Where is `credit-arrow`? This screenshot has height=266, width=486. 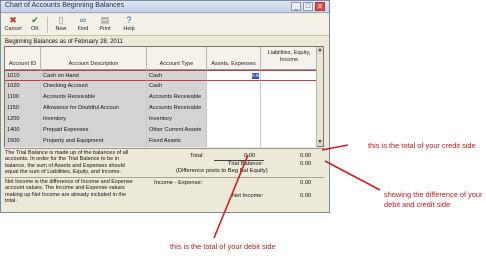 credit-arrow is located at coordinates (335, 147).